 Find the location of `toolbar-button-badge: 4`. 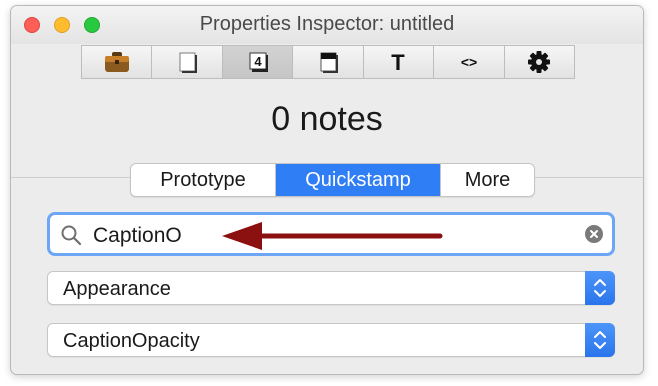

toolbar-button-badge: 4 is located at coordinates (258, 62).